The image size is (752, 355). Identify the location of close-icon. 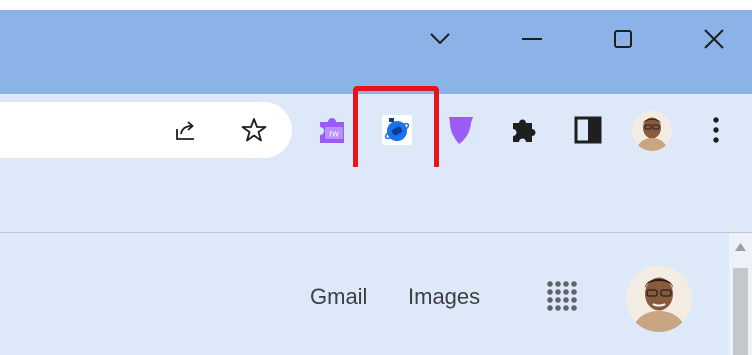
(714, 39).